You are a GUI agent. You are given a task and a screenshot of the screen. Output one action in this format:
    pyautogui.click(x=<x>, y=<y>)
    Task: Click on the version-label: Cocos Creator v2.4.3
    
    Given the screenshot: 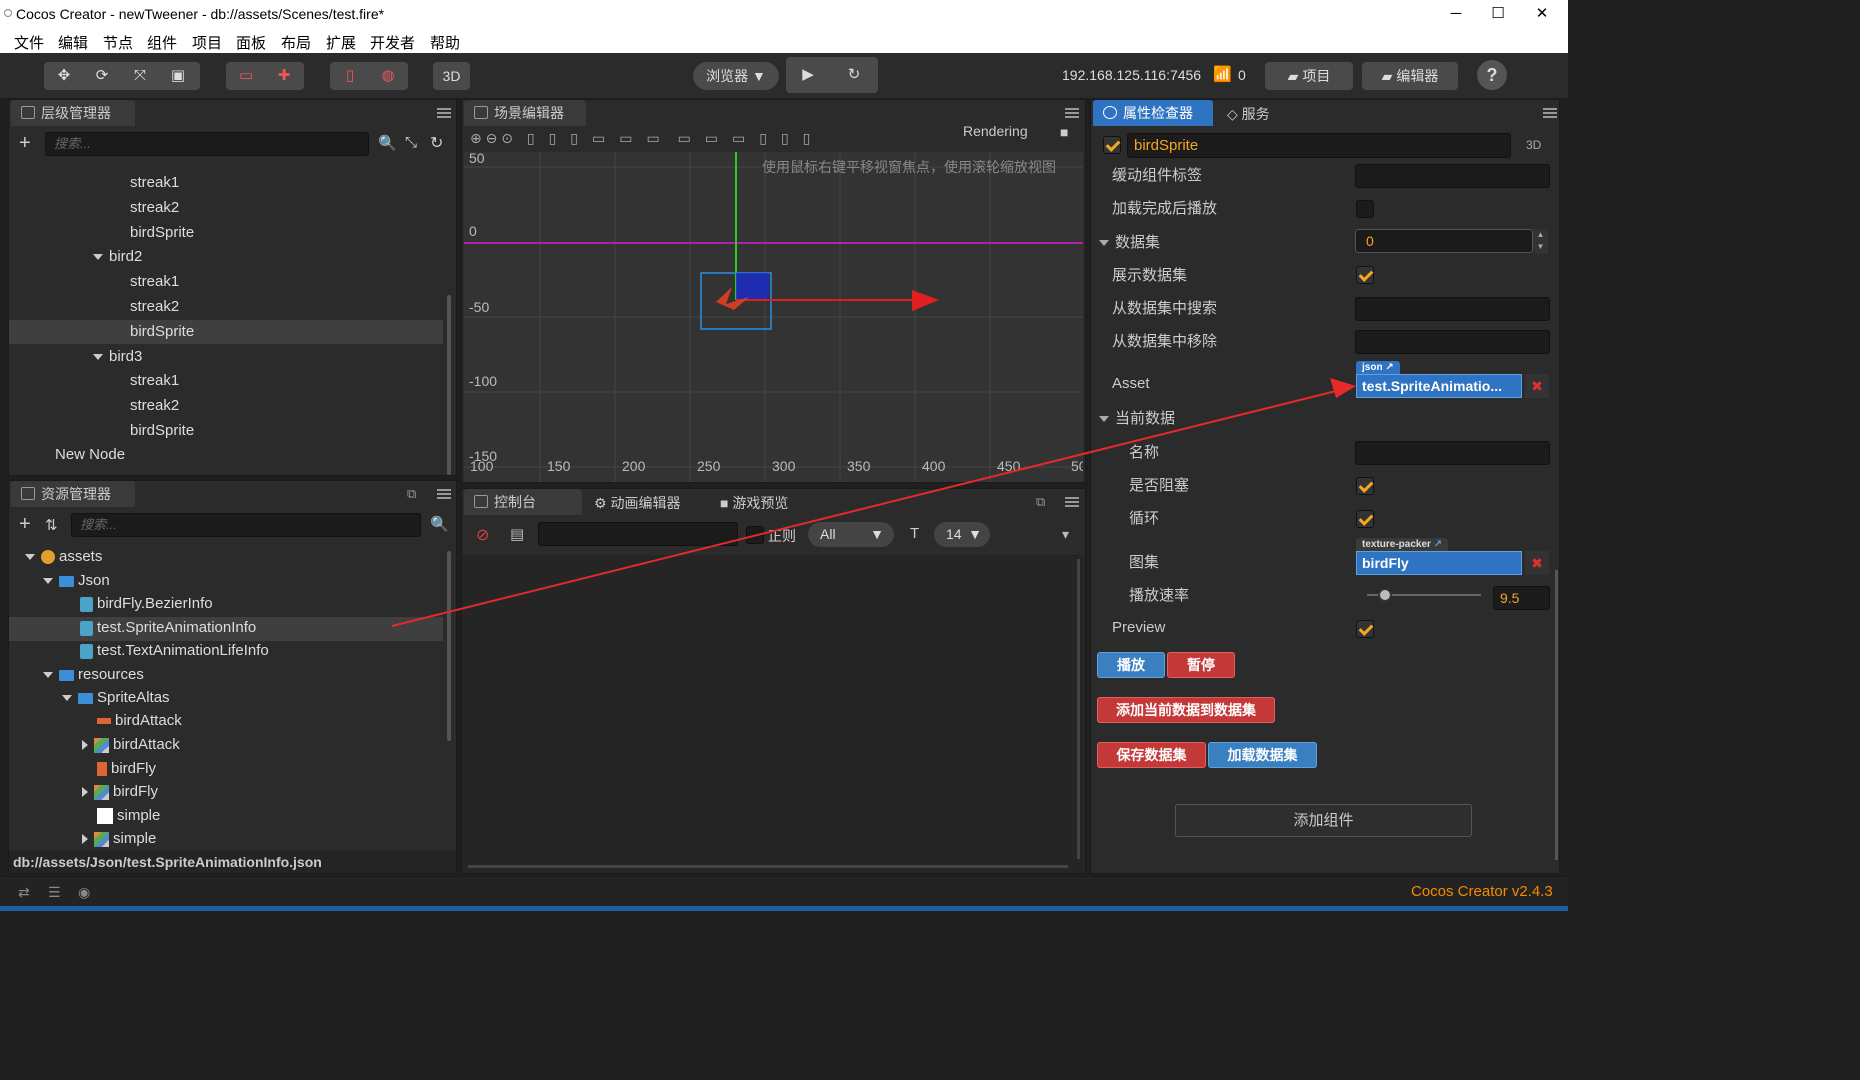 What is the action you would take?
    pyautogui.click(x=1482, y=891)
    